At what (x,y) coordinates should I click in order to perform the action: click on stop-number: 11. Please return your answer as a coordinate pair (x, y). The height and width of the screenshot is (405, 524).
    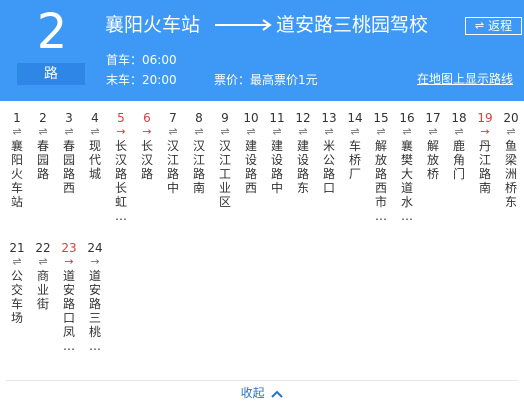
    Looking at the image, I should click on (277, 118).